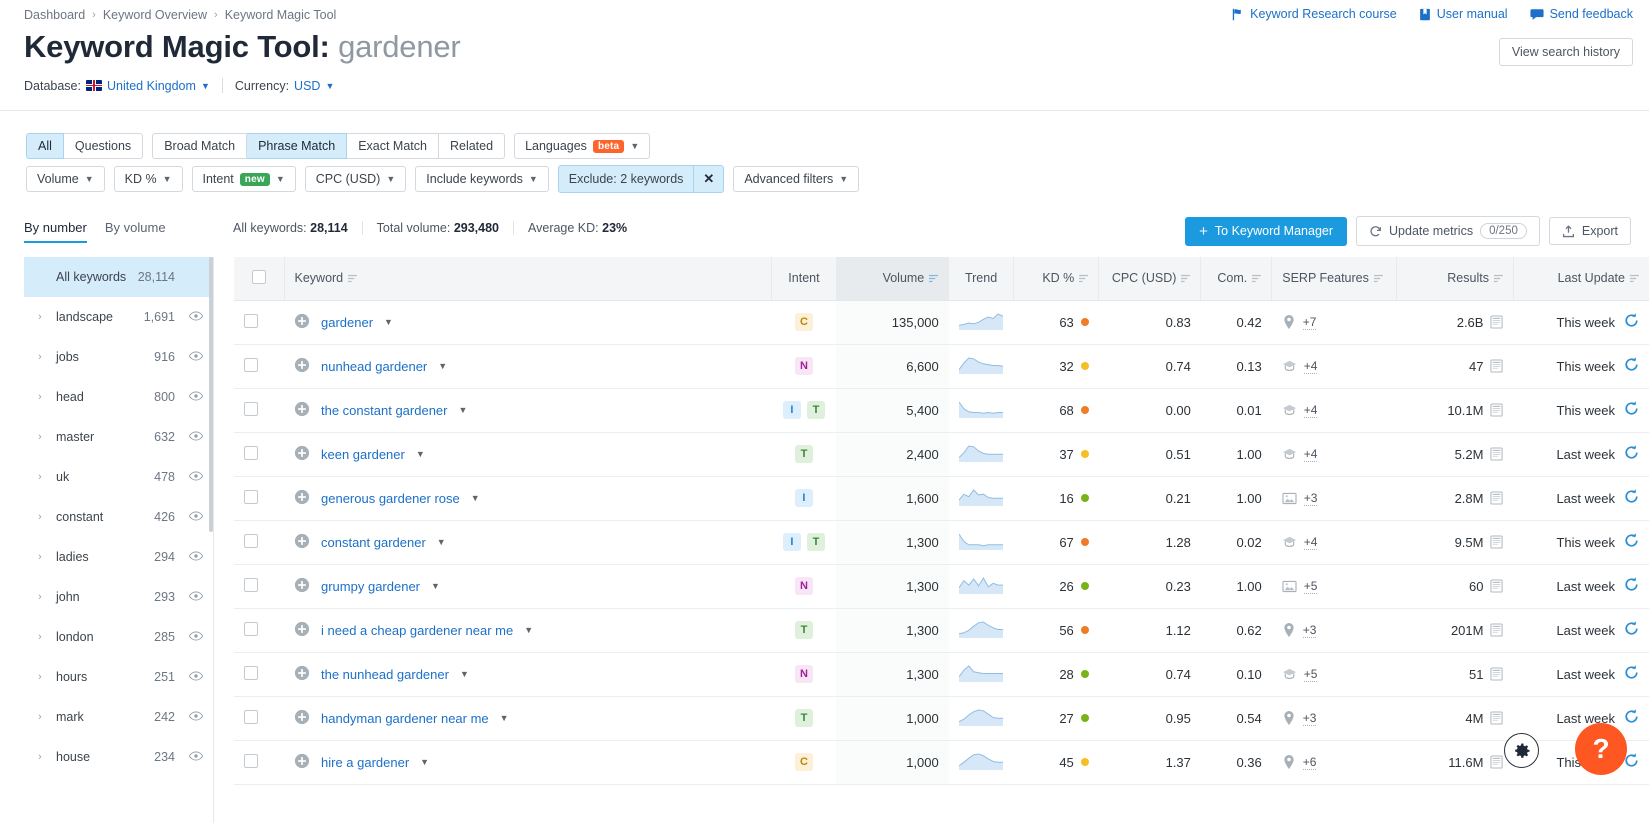  I want to click on sidebar-tab-by-number: By number, so click(55, 231).